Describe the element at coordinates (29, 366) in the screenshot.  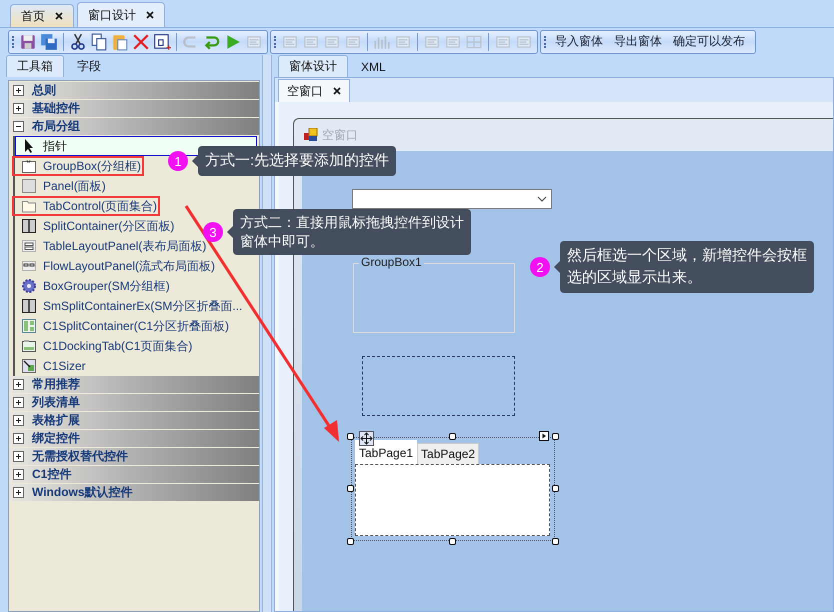
I see `sizer-icon` at that location.